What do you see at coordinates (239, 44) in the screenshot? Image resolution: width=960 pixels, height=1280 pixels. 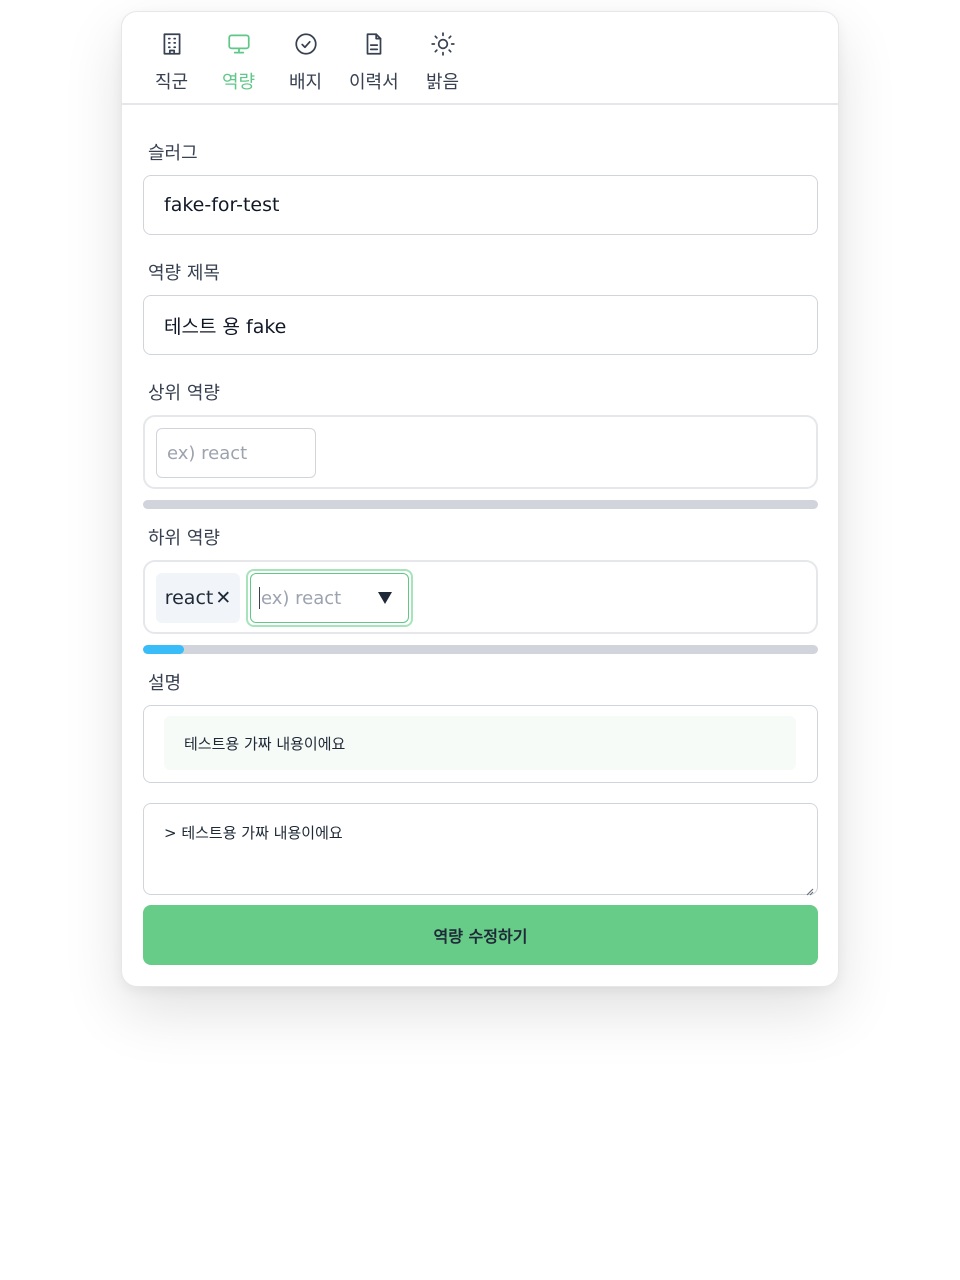 I see `monitor-icon` at bounding box center [239, 44].